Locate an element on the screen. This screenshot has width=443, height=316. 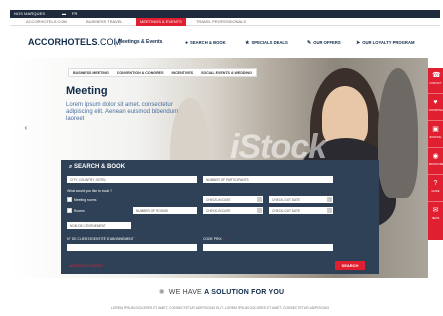
advanced-search-link: ADVANCED SEARCH is located at coordinates (86, 266).